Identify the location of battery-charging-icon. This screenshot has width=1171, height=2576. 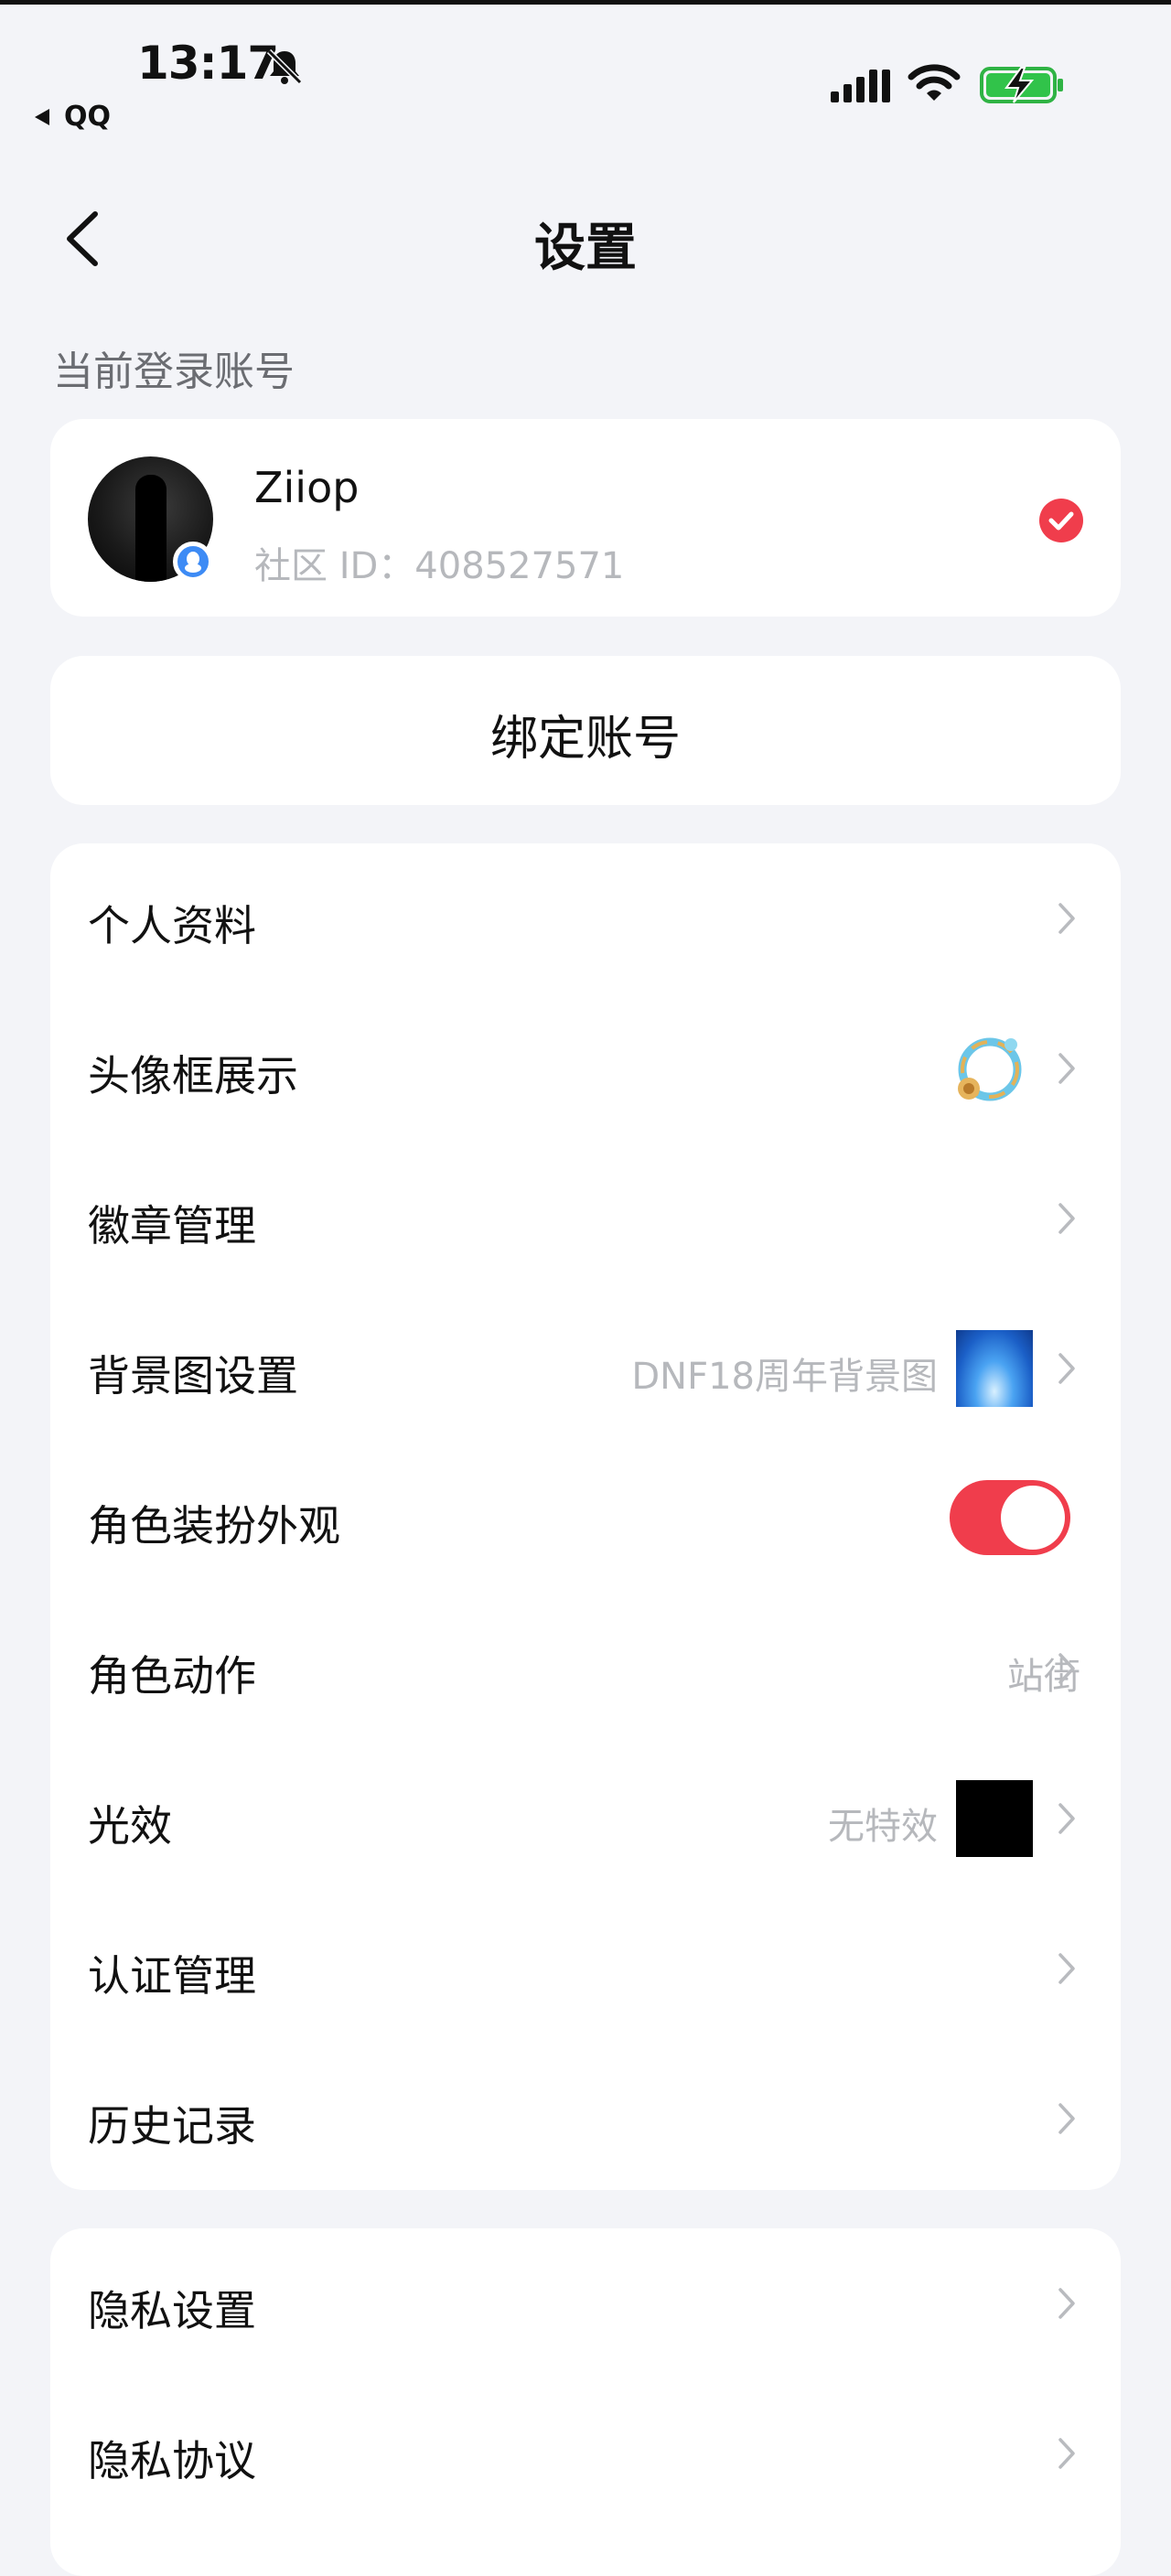
(1021, 85).